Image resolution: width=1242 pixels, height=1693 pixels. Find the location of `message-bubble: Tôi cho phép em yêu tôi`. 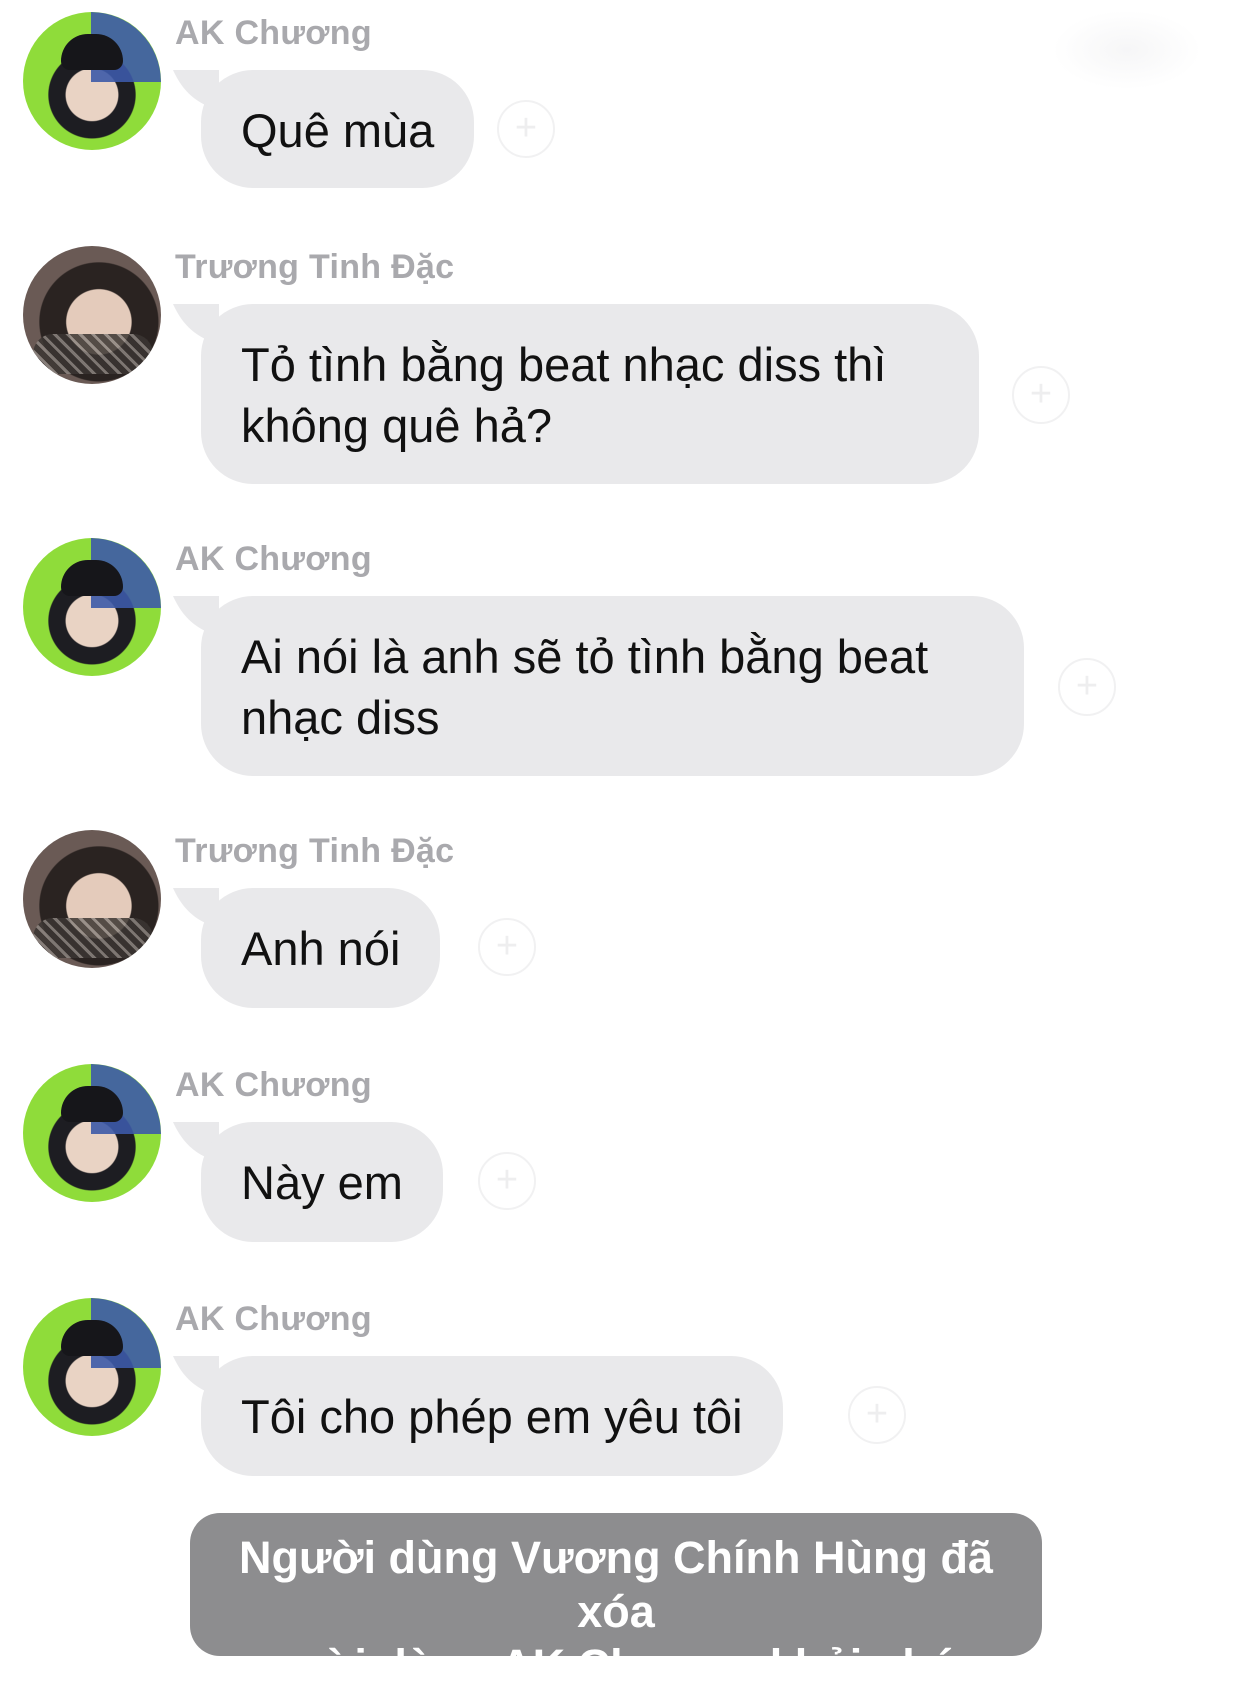

message-bubble: Tôi cho phép em yêu tôi is located at coordinates (492, 1416).